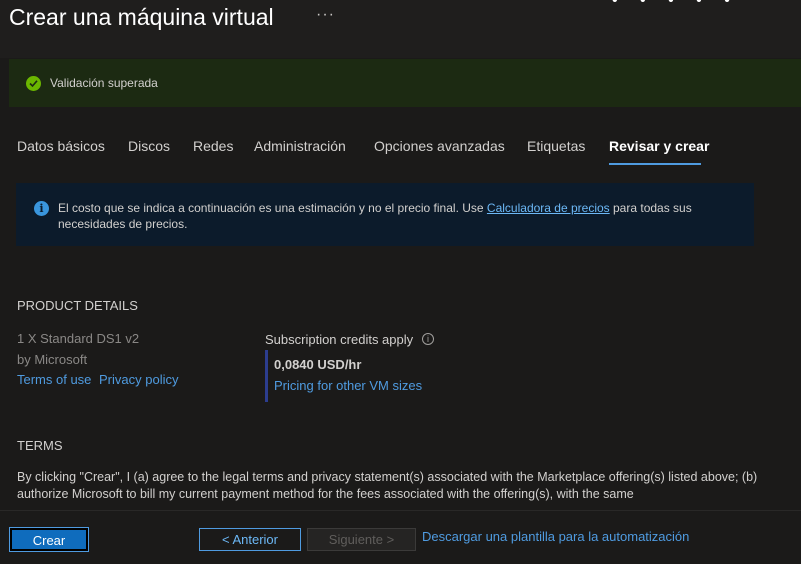  Describe the element at coordinates (339, 339) in the screenshot. I see `subscription-credits-label: Subscription credits apply` at that location.